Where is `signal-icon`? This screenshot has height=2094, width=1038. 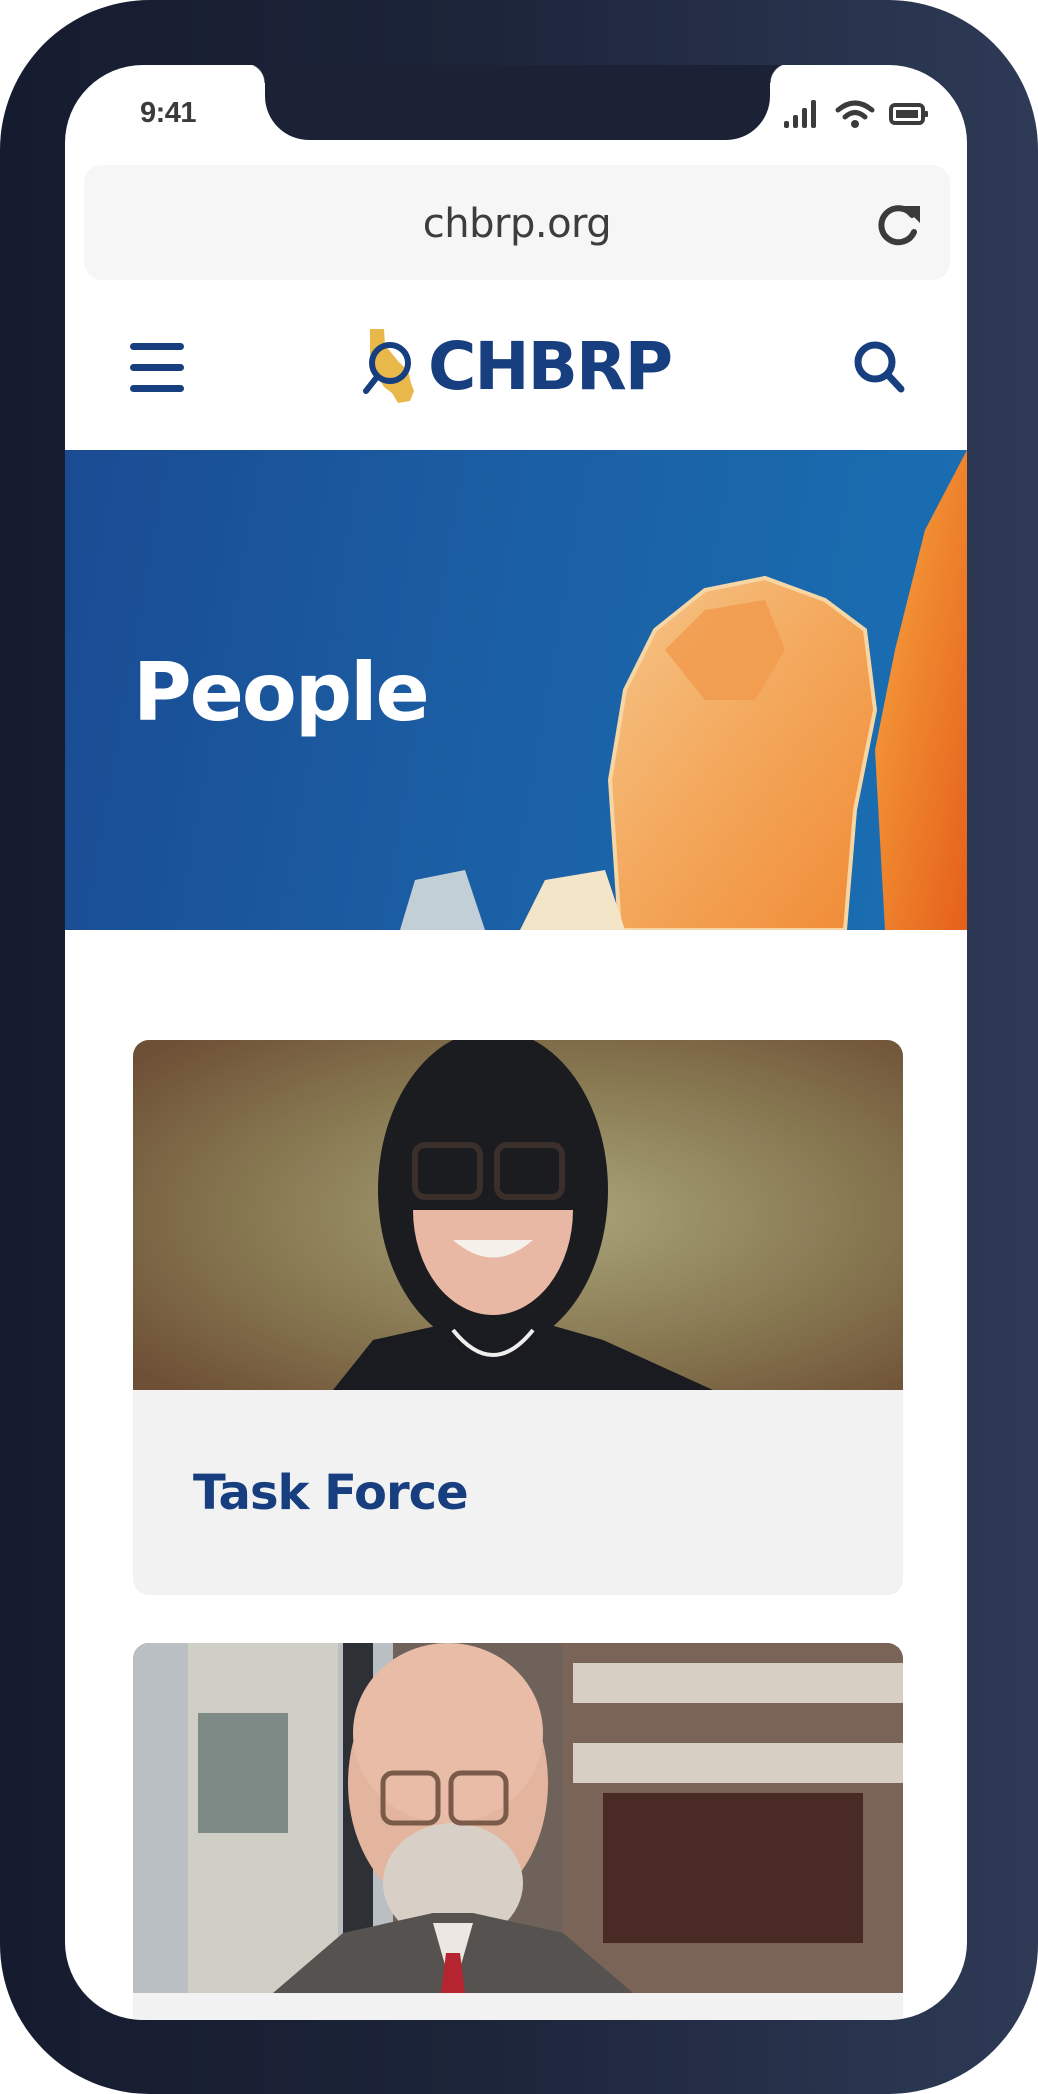
signal-icon is located at coordinates (802, 114).